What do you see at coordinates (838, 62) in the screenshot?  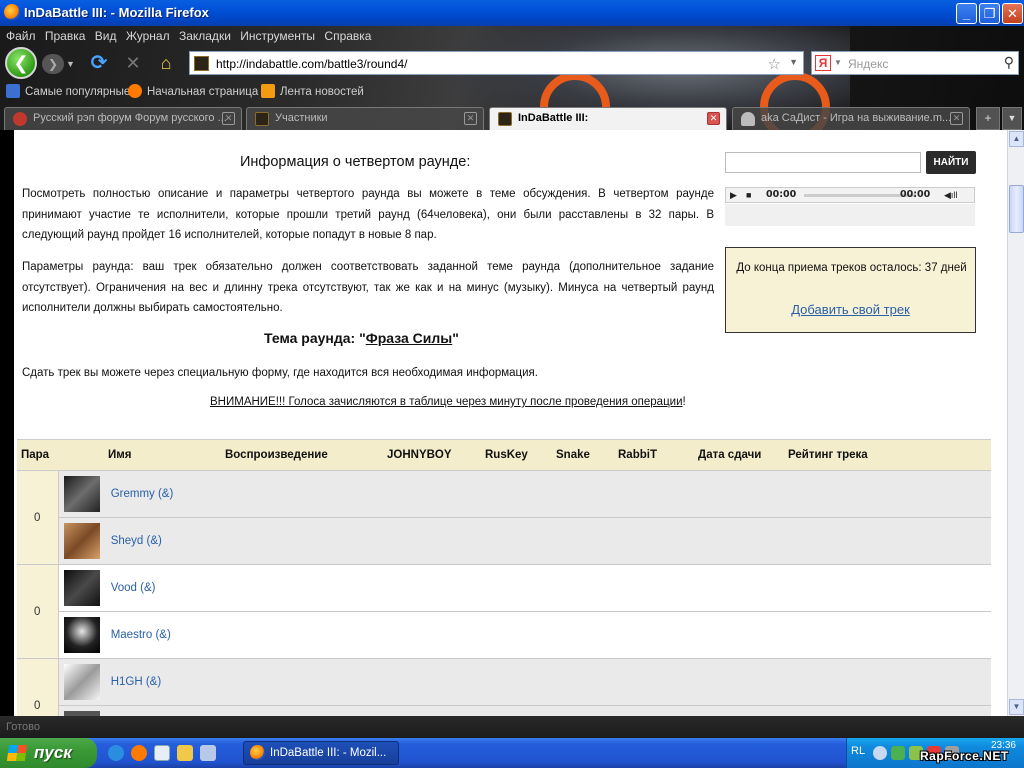 I see `search-engine-dropdown-icon: ▼` at bounding box center [838, 62].